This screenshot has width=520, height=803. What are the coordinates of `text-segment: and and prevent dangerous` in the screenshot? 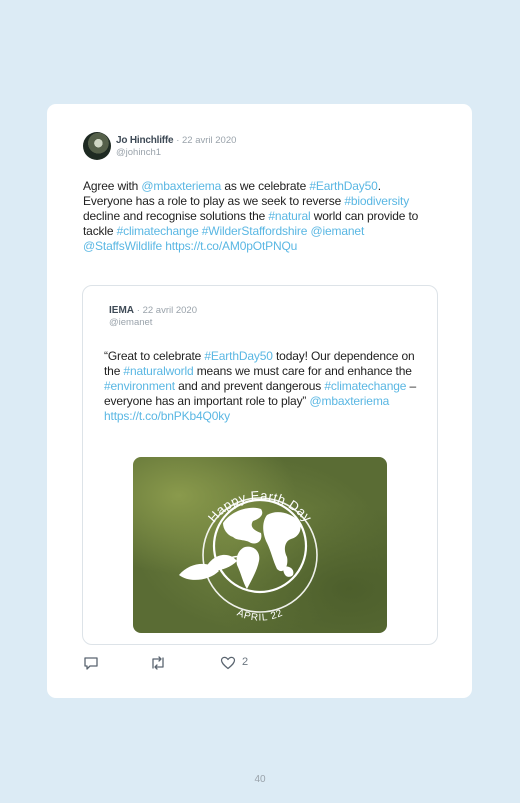 It's located at (249, 386).